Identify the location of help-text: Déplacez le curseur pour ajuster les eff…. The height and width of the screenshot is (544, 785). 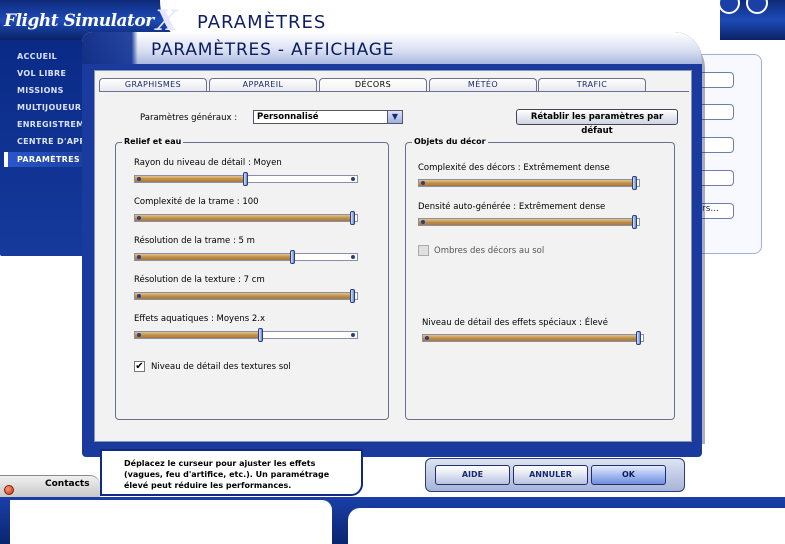
(227, 474).